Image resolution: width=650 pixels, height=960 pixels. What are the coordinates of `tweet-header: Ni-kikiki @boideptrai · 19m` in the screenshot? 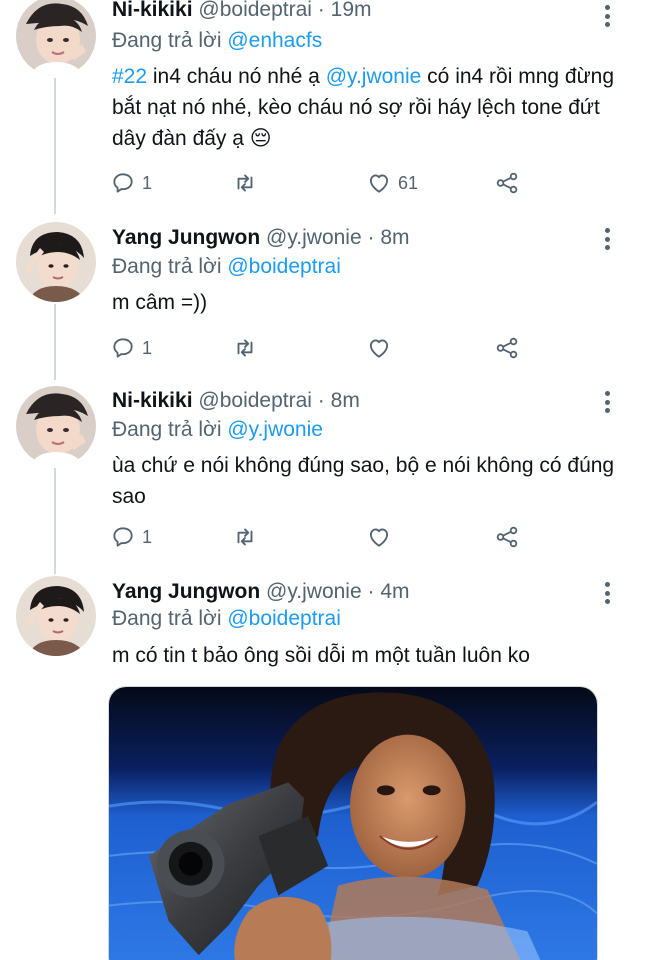 It's located at (242, 11).